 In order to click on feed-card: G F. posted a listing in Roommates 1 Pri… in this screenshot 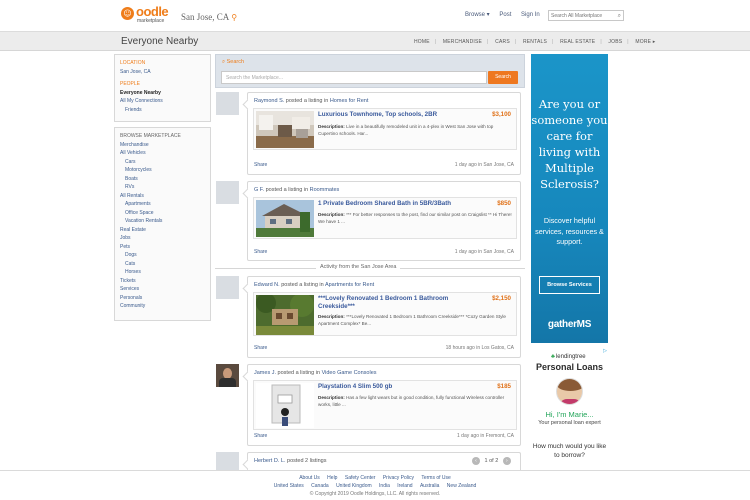, I will do `click(384, 221)`.